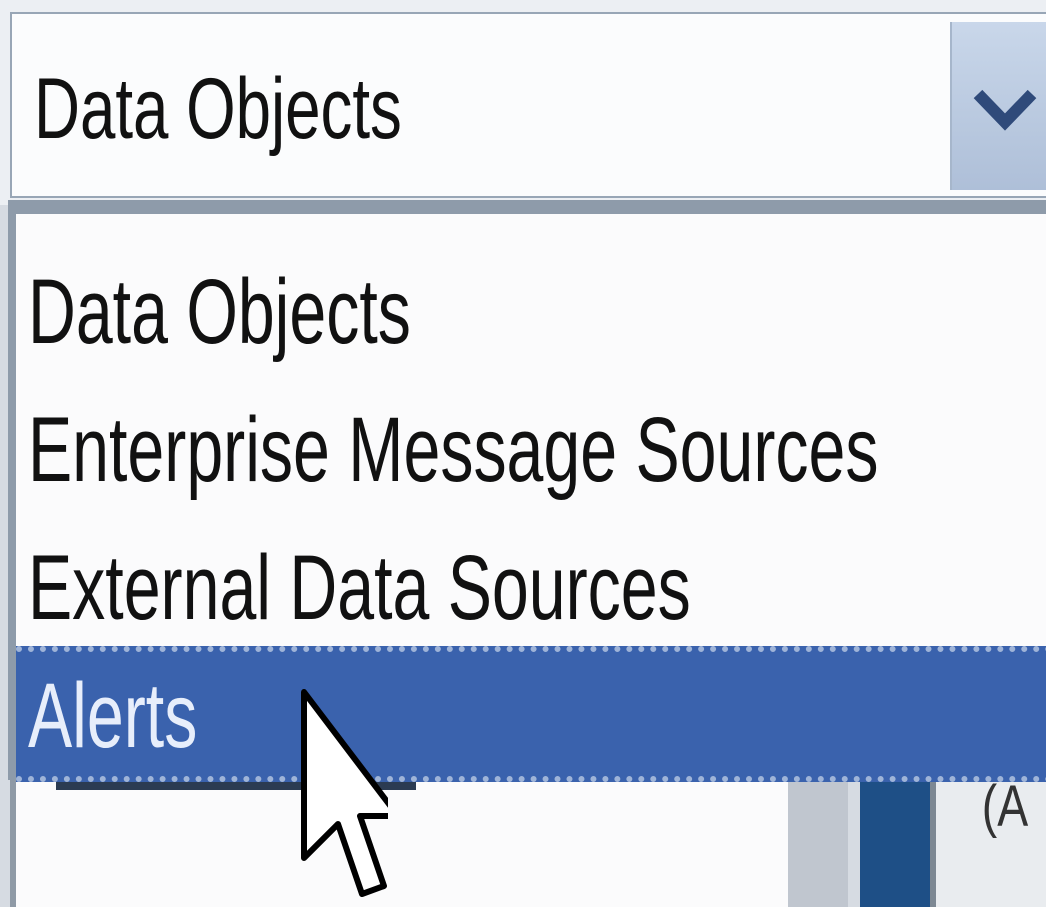  I want to click on arrow-pointer-icon, so click(344, 793).